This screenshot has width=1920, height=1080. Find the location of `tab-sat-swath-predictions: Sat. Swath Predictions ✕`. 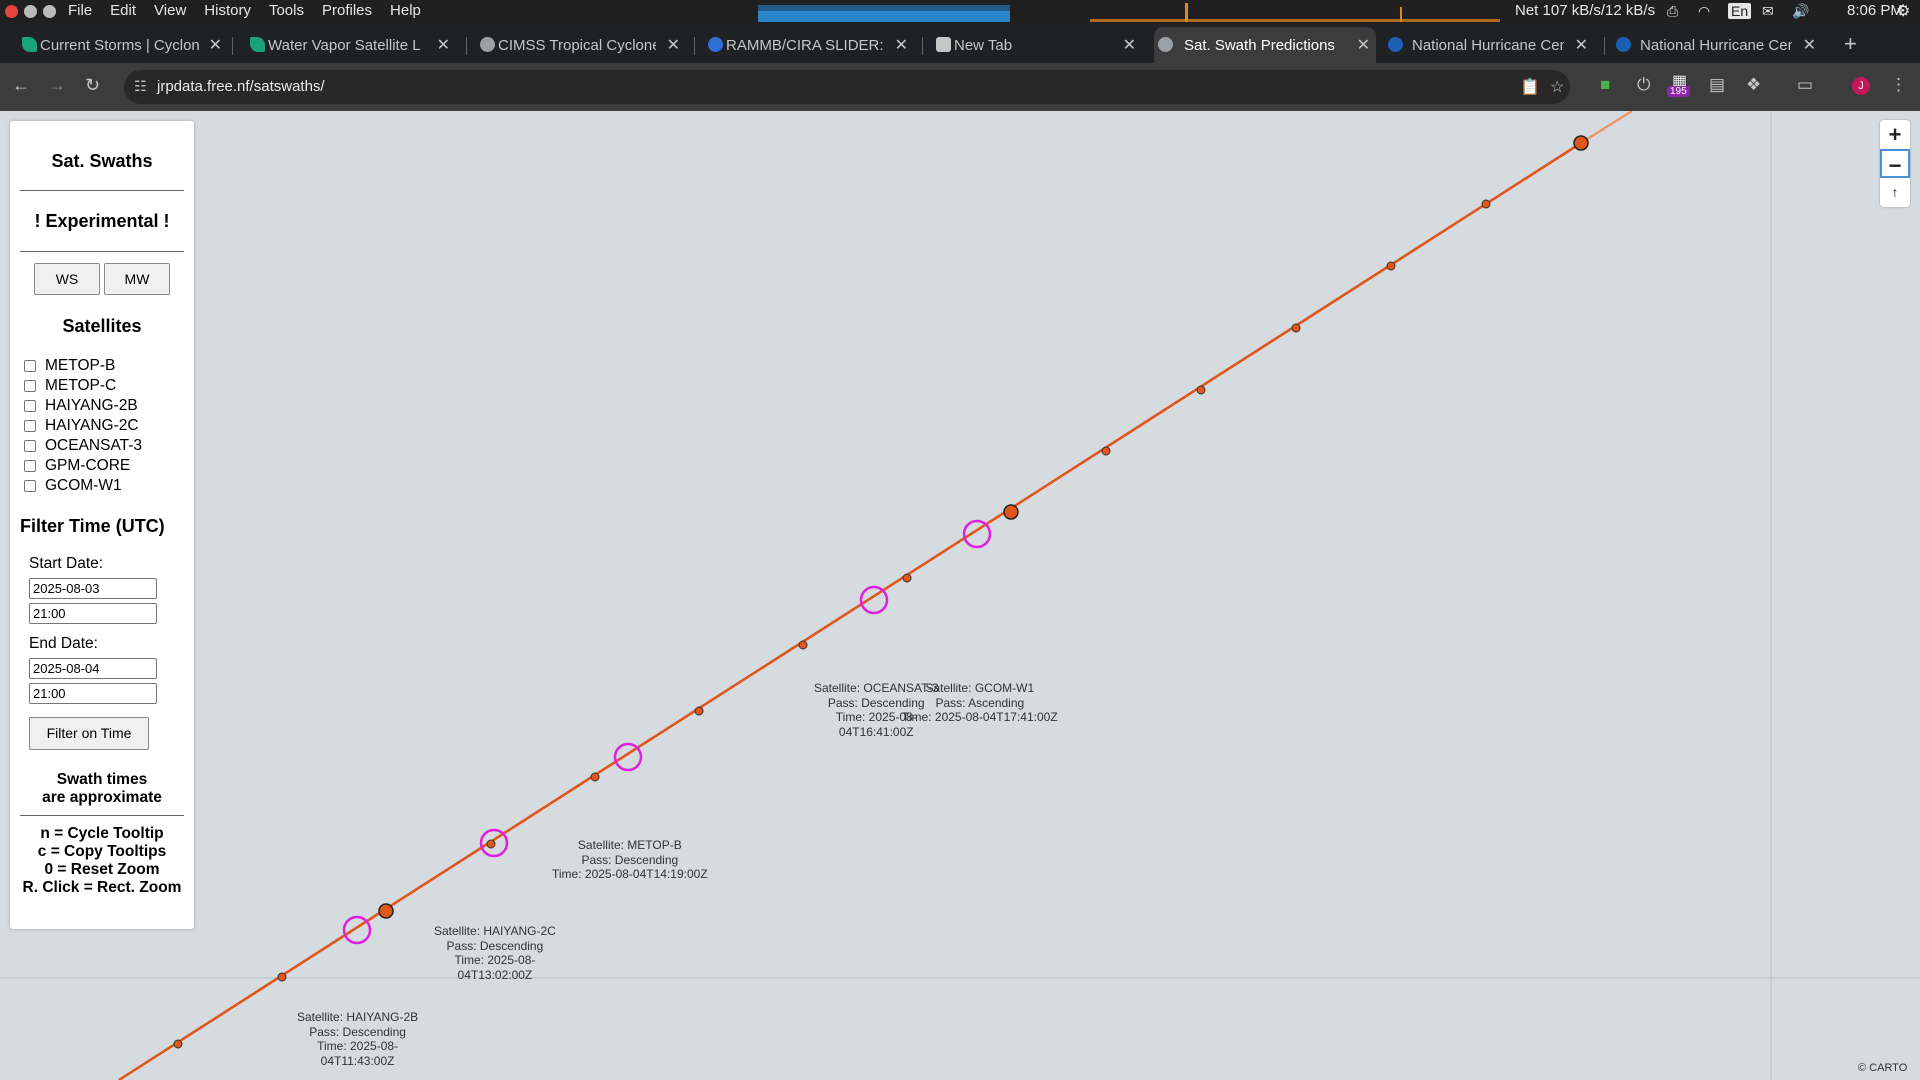

tab-sat-swath-predictions: Sat. Swath Predictions ✕ is located at coordinates (1265, 45).